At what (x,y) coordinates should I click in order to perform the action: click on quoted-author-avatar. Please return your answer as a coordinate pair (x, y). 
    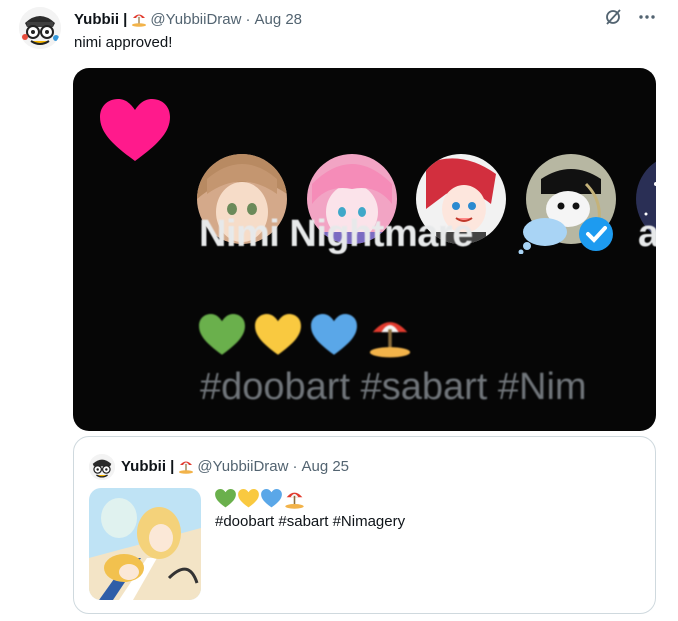
    Looking at the image, I should click on (102, 467).